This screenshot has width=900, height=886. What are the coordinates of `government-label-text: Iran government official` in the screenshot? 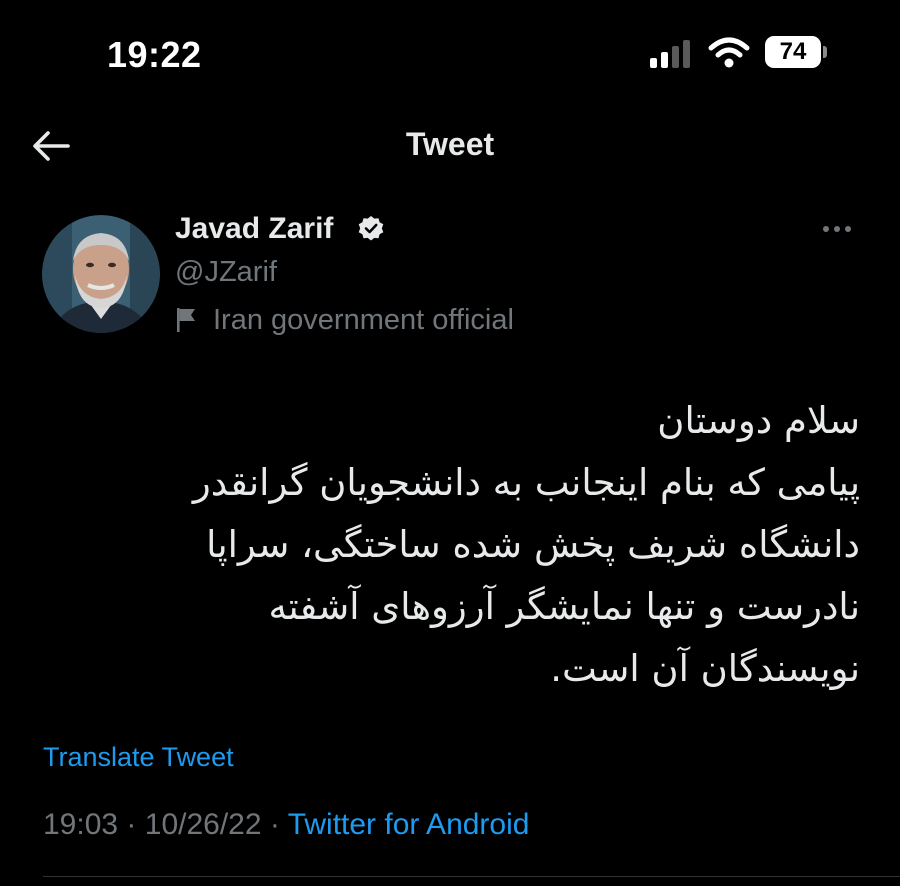 It's located at (363, 319).